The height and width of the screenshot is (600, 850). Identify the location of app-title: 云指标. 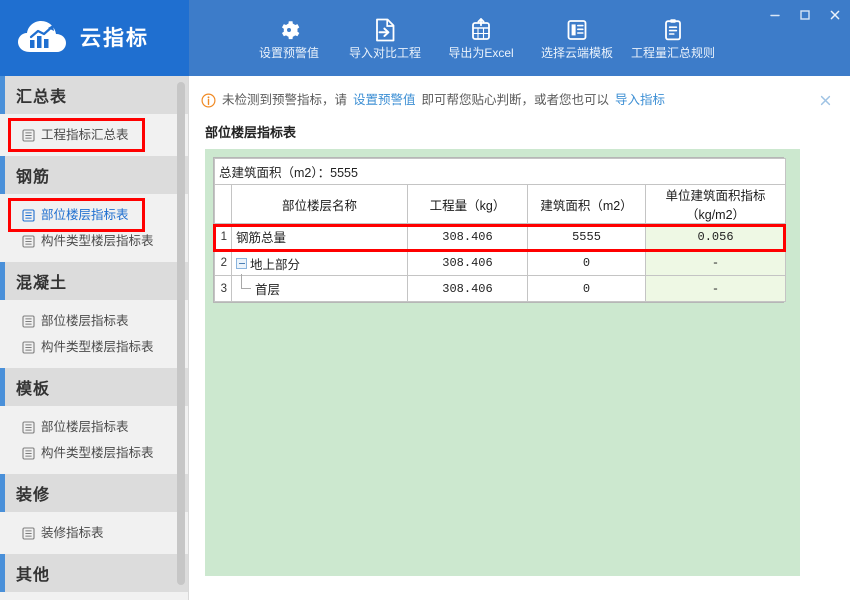
(114, 38).